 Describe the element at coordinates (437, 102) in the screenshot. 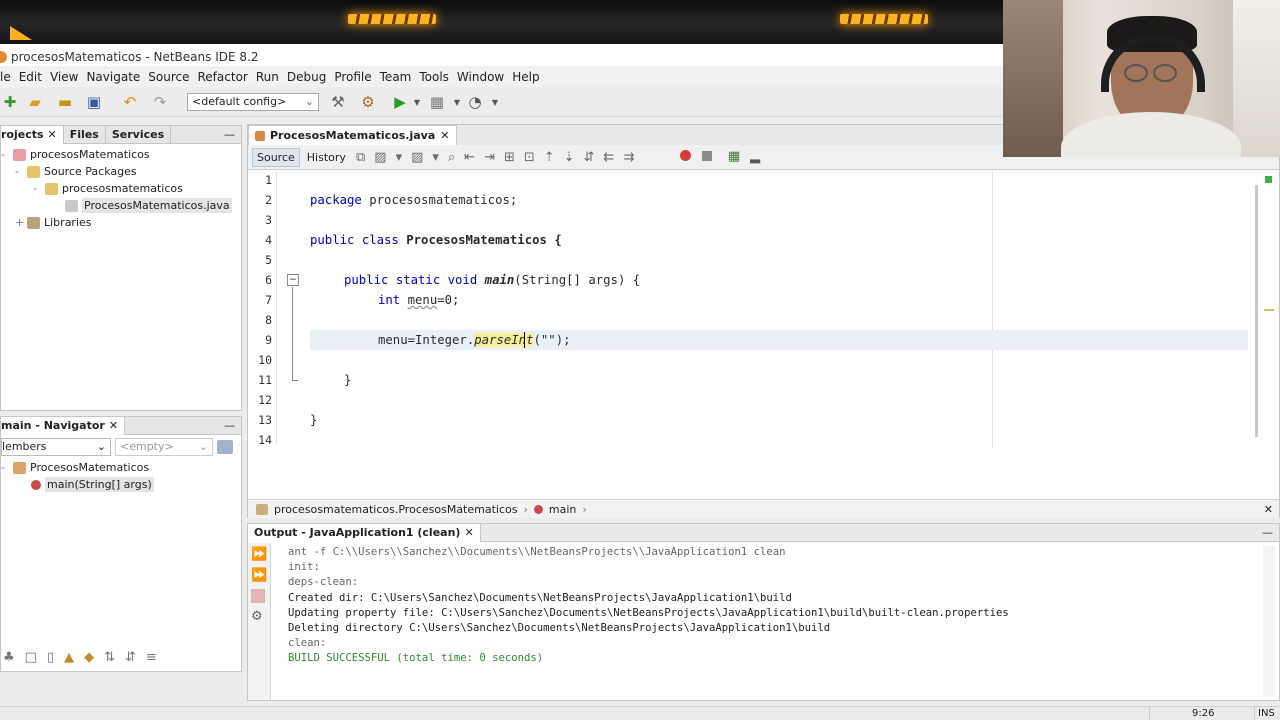

I see `debug-icon: ▦` at that location.